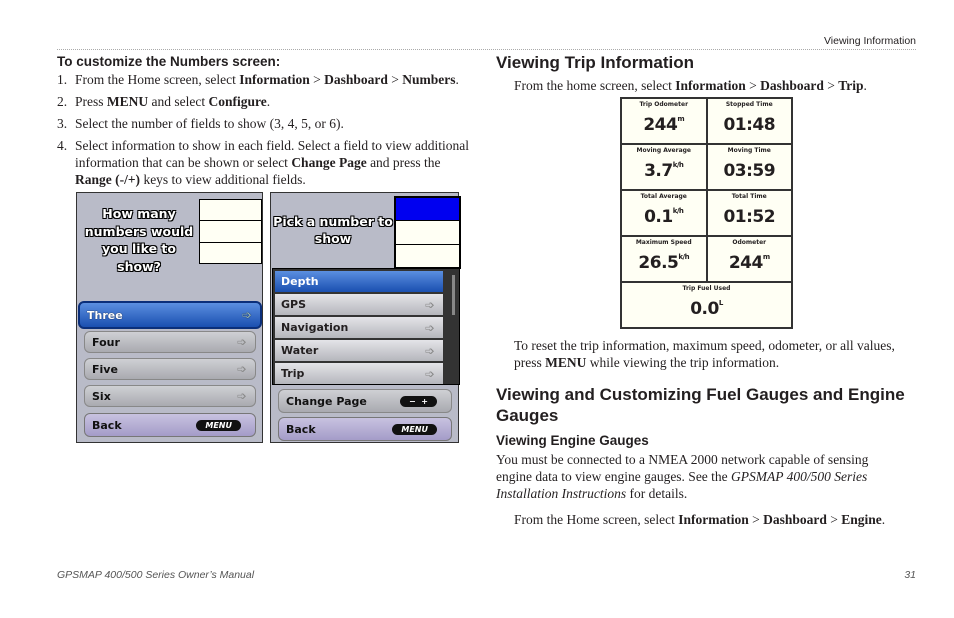  Describe the element at coordinates (105, 369) in the screenshot. I see `option-label: Five` at that location.